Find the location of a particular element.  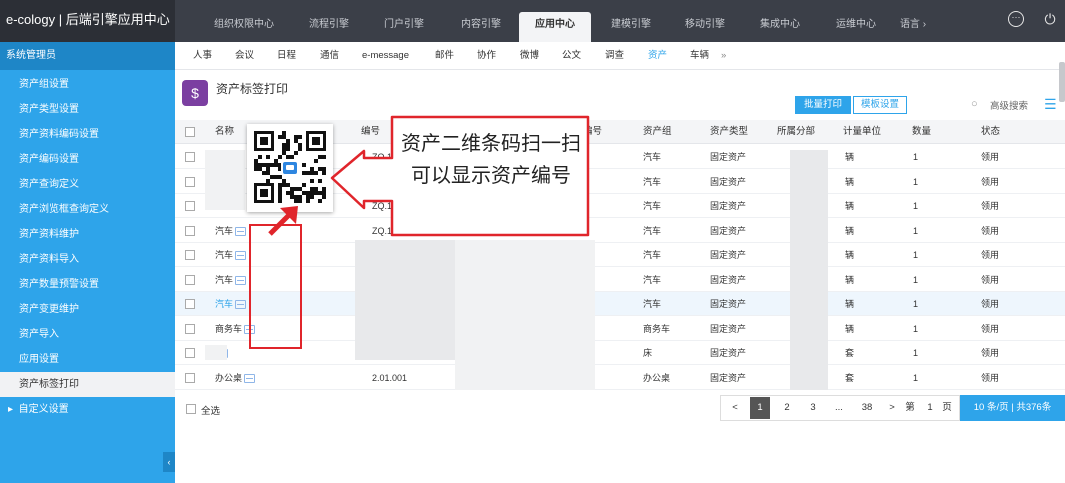

cell-code: 2.01.001 is located at coordinates (390, 377).